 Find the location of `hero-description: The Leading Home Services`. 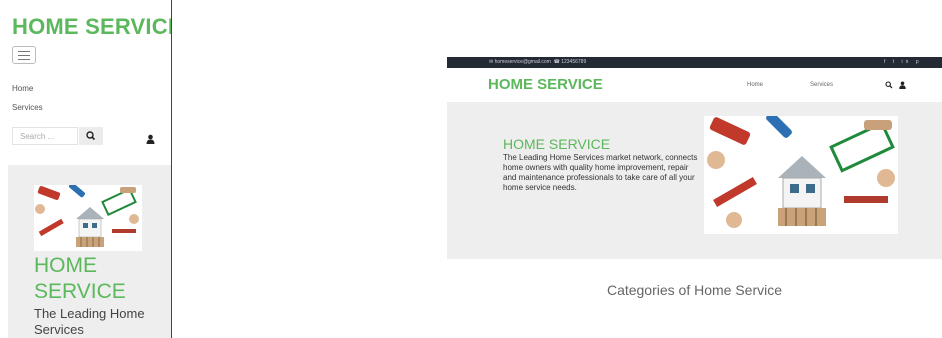

hero-description: The Leading Home Services is located at coordinates (89, 321).